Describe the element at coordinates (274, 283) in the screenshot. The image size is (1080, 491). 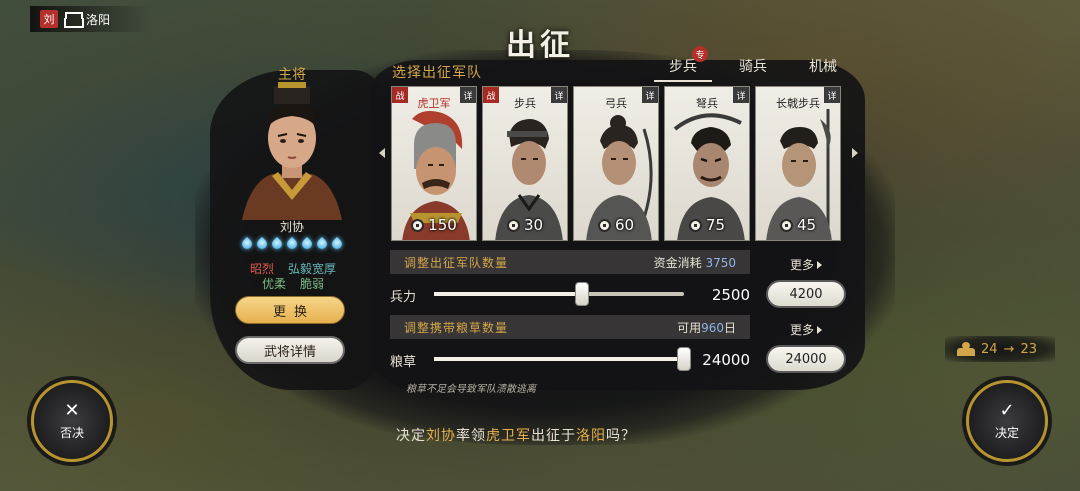
I see `trait: 优柔` at that location.